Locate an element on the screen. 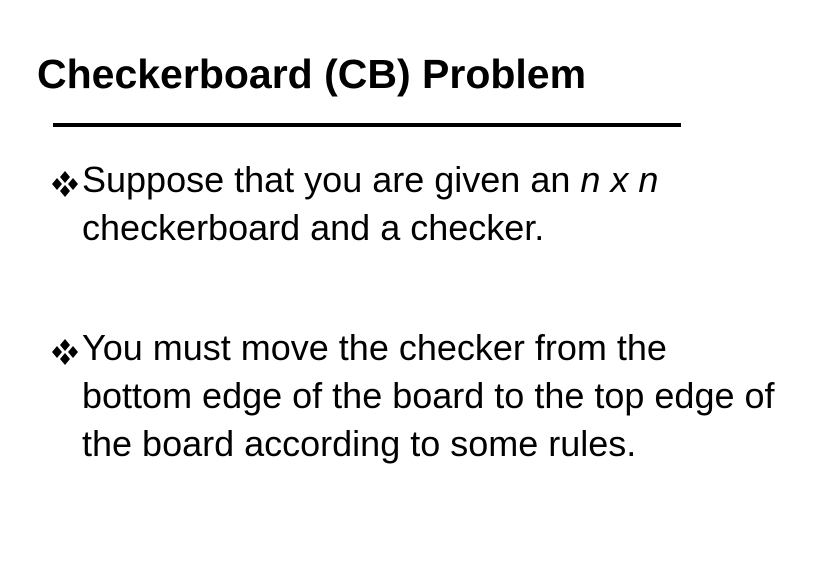 The width and height of the screenshot is (815, 582). bullet-text-tail: checkerboard and a checker. is located at coordinates (313, 227).